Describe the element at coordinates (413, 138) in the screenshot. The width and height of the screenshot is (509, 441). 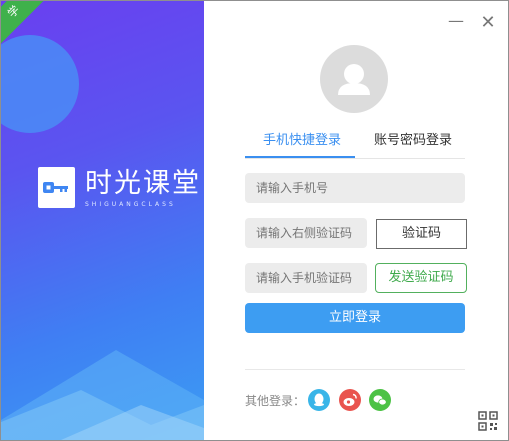
I see `tab-password-login: 账号密码登录` at that location.